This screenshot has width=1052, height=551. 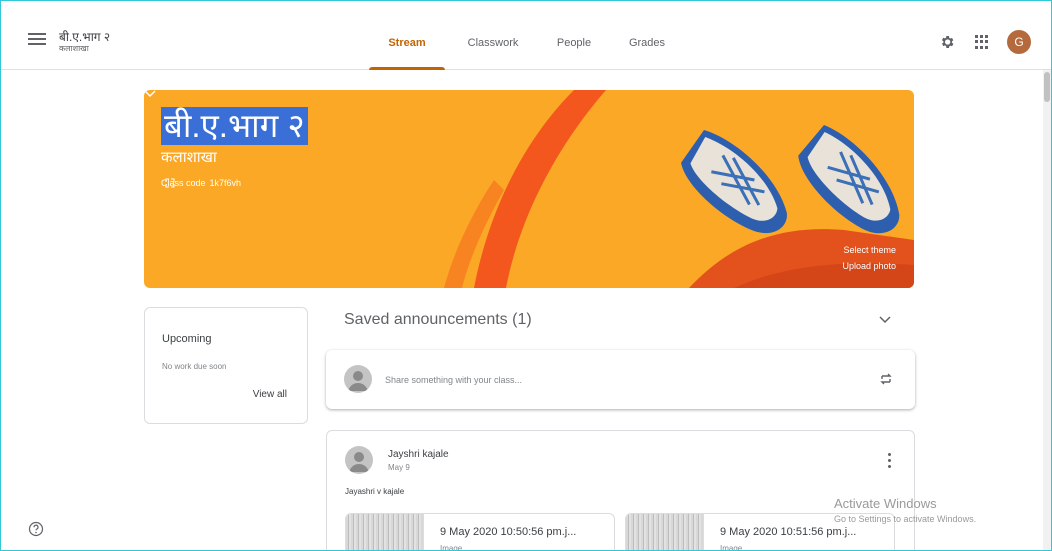 I want to click on nav-tabs: Stream Classwork People Grades, so click(x=528, y=35).